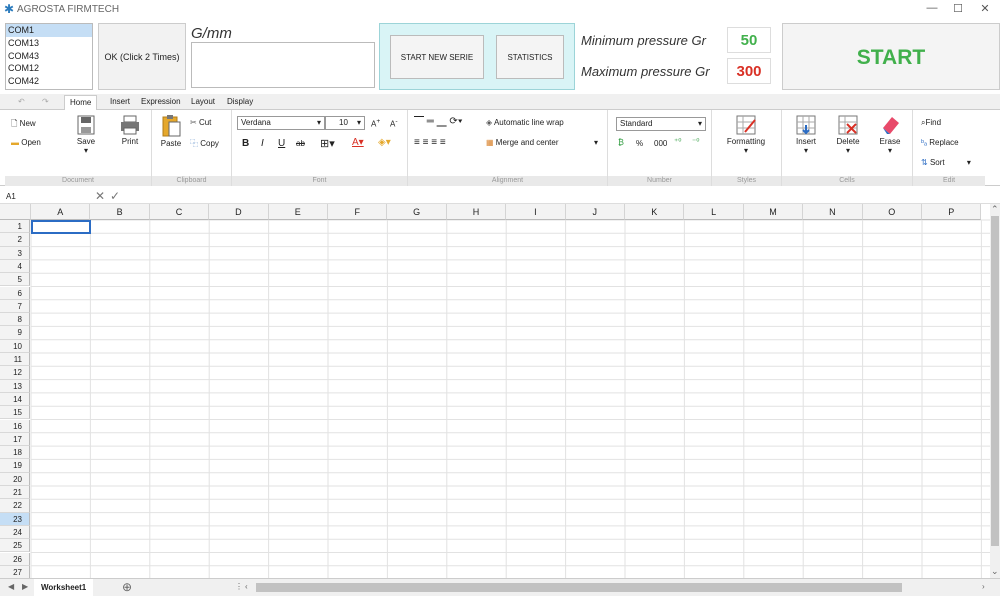 The width and height of the screenshot is (1000, 596). Describe the element at coordinates (661, 124) in the screenshot. I see `number-format-select: Standard ▾` at that location.